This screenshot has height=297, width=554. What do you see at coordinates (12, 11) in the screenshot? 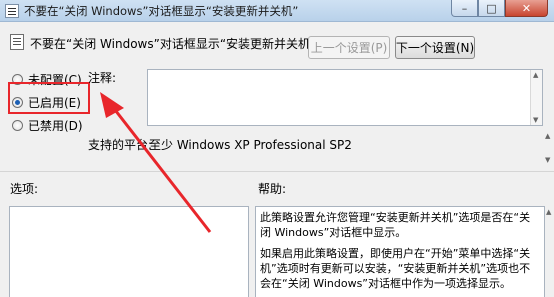
I see `policy-window-icon` at bounding box center [12, 11].